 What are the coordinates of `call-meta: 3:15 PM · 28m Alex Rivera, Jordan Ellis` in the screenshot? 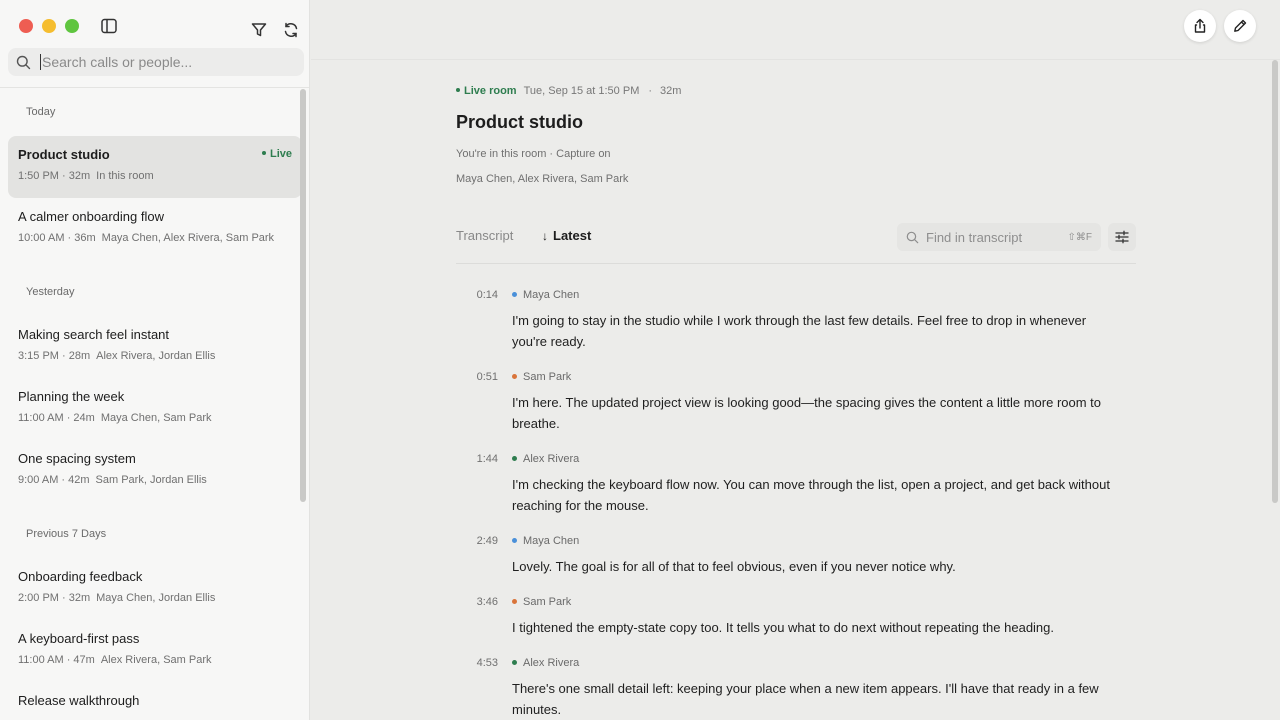 It's located at (155, 356).